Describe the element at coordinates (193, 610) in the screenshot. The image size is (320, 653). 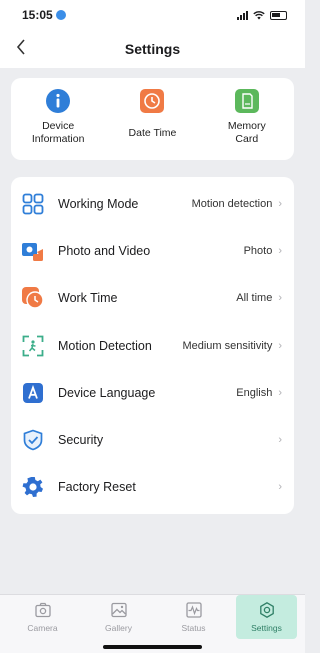
I see `status-wave-icon` at that location.